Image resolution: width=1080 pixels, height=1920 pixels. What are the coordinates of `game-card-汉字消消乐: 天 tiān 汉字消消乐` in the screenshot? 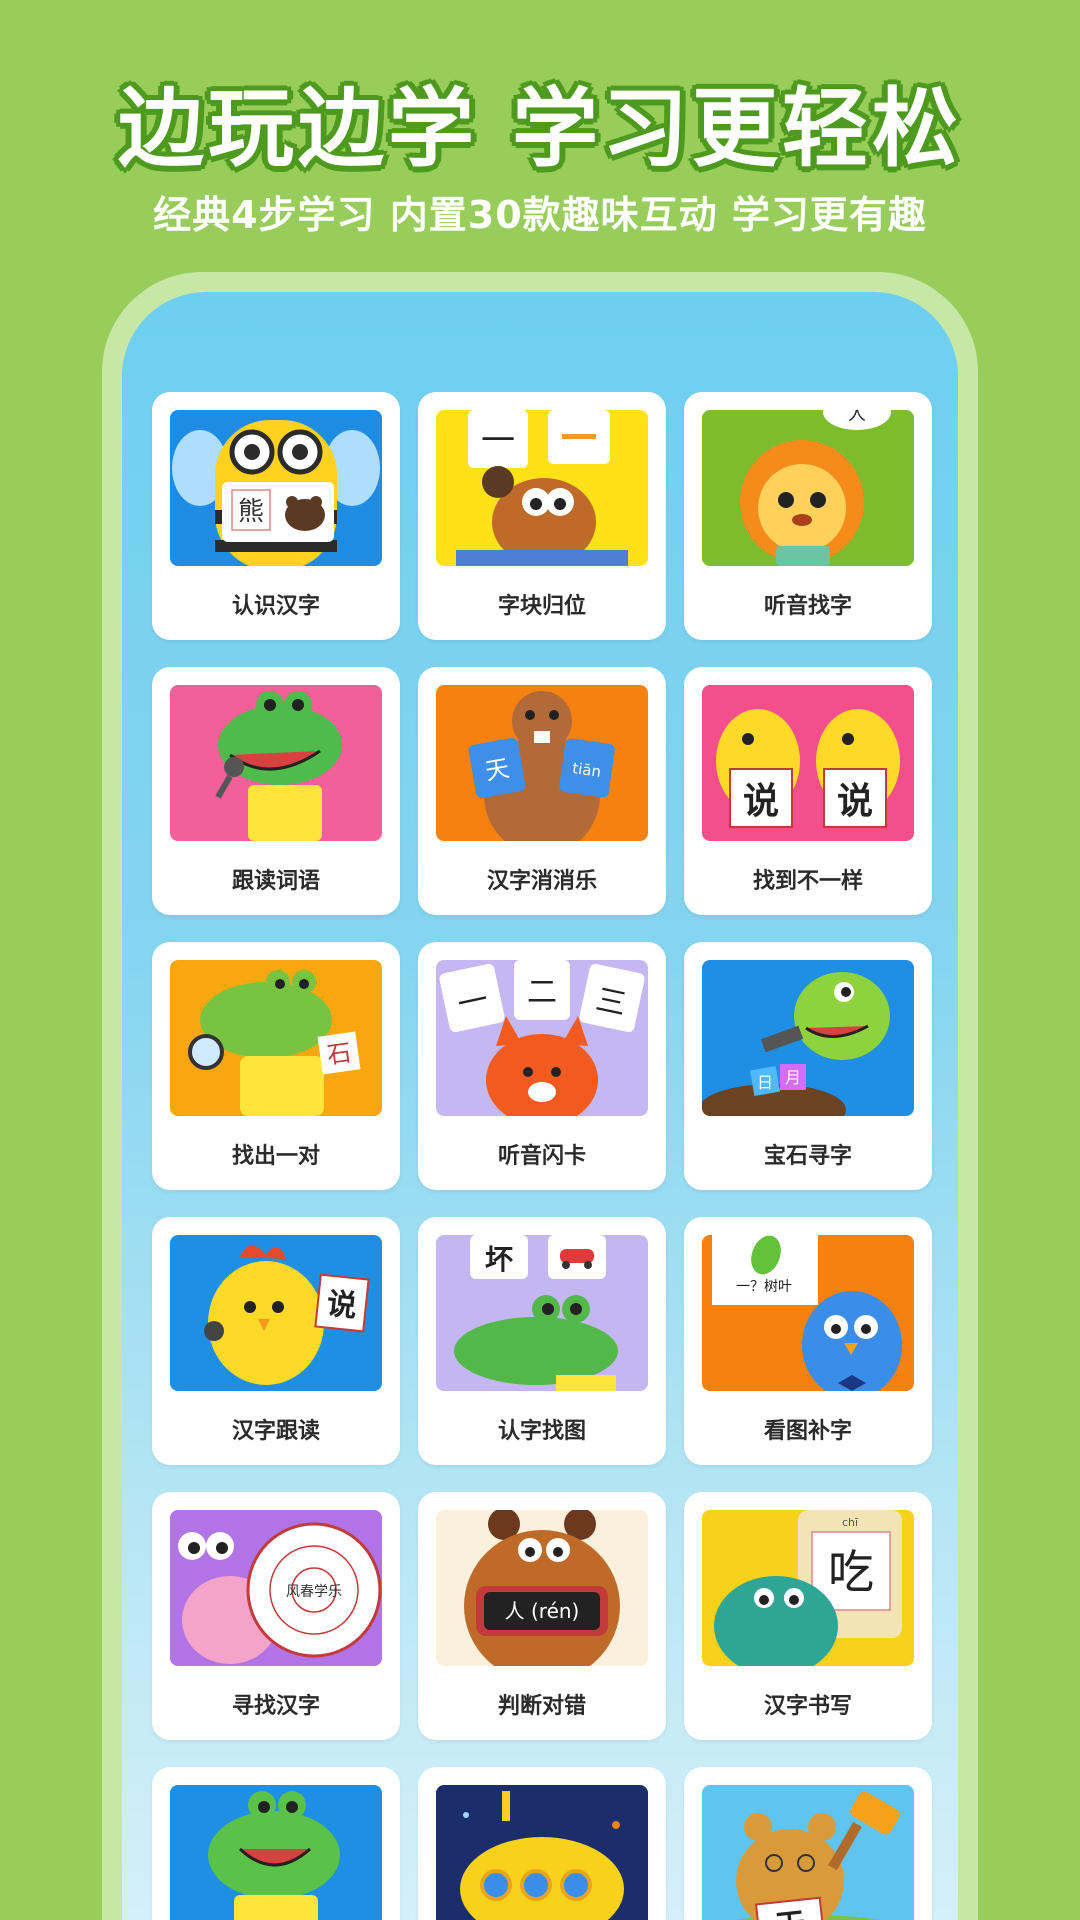 It's located at (542, 791).